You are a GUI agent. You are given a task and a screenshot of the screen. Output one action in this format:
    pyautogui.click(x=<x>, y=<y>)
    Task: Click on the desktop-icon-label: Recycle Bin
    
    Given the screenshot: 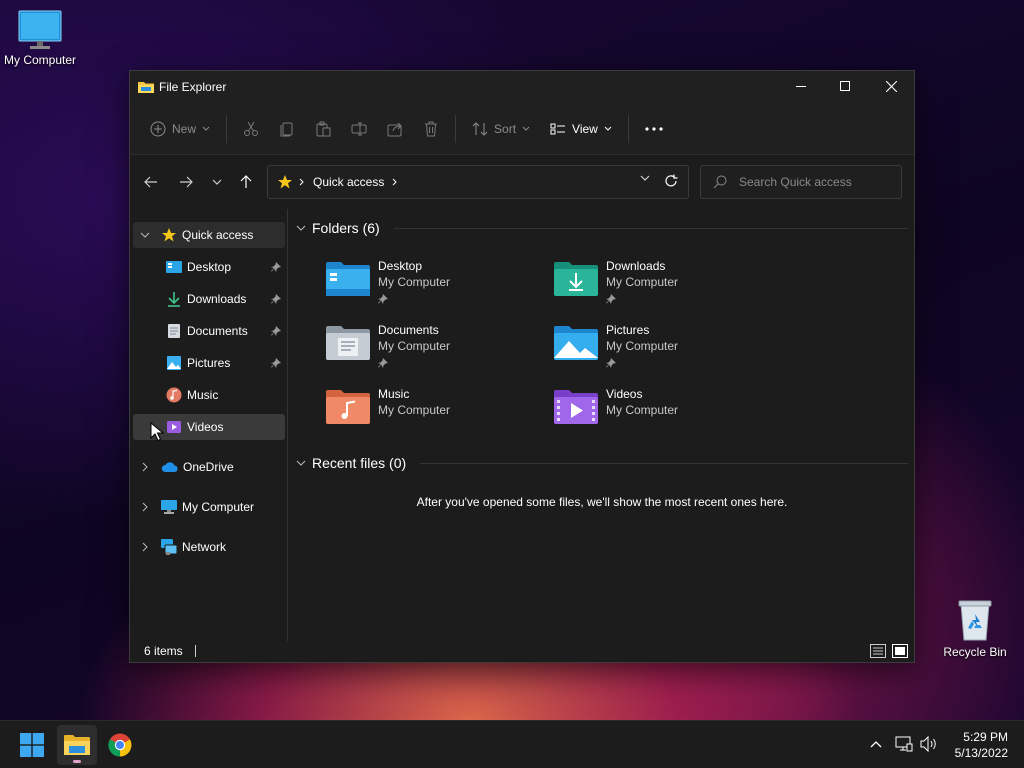 What is the action you would take?
    pyautogui.click(x=975, y=652)
    